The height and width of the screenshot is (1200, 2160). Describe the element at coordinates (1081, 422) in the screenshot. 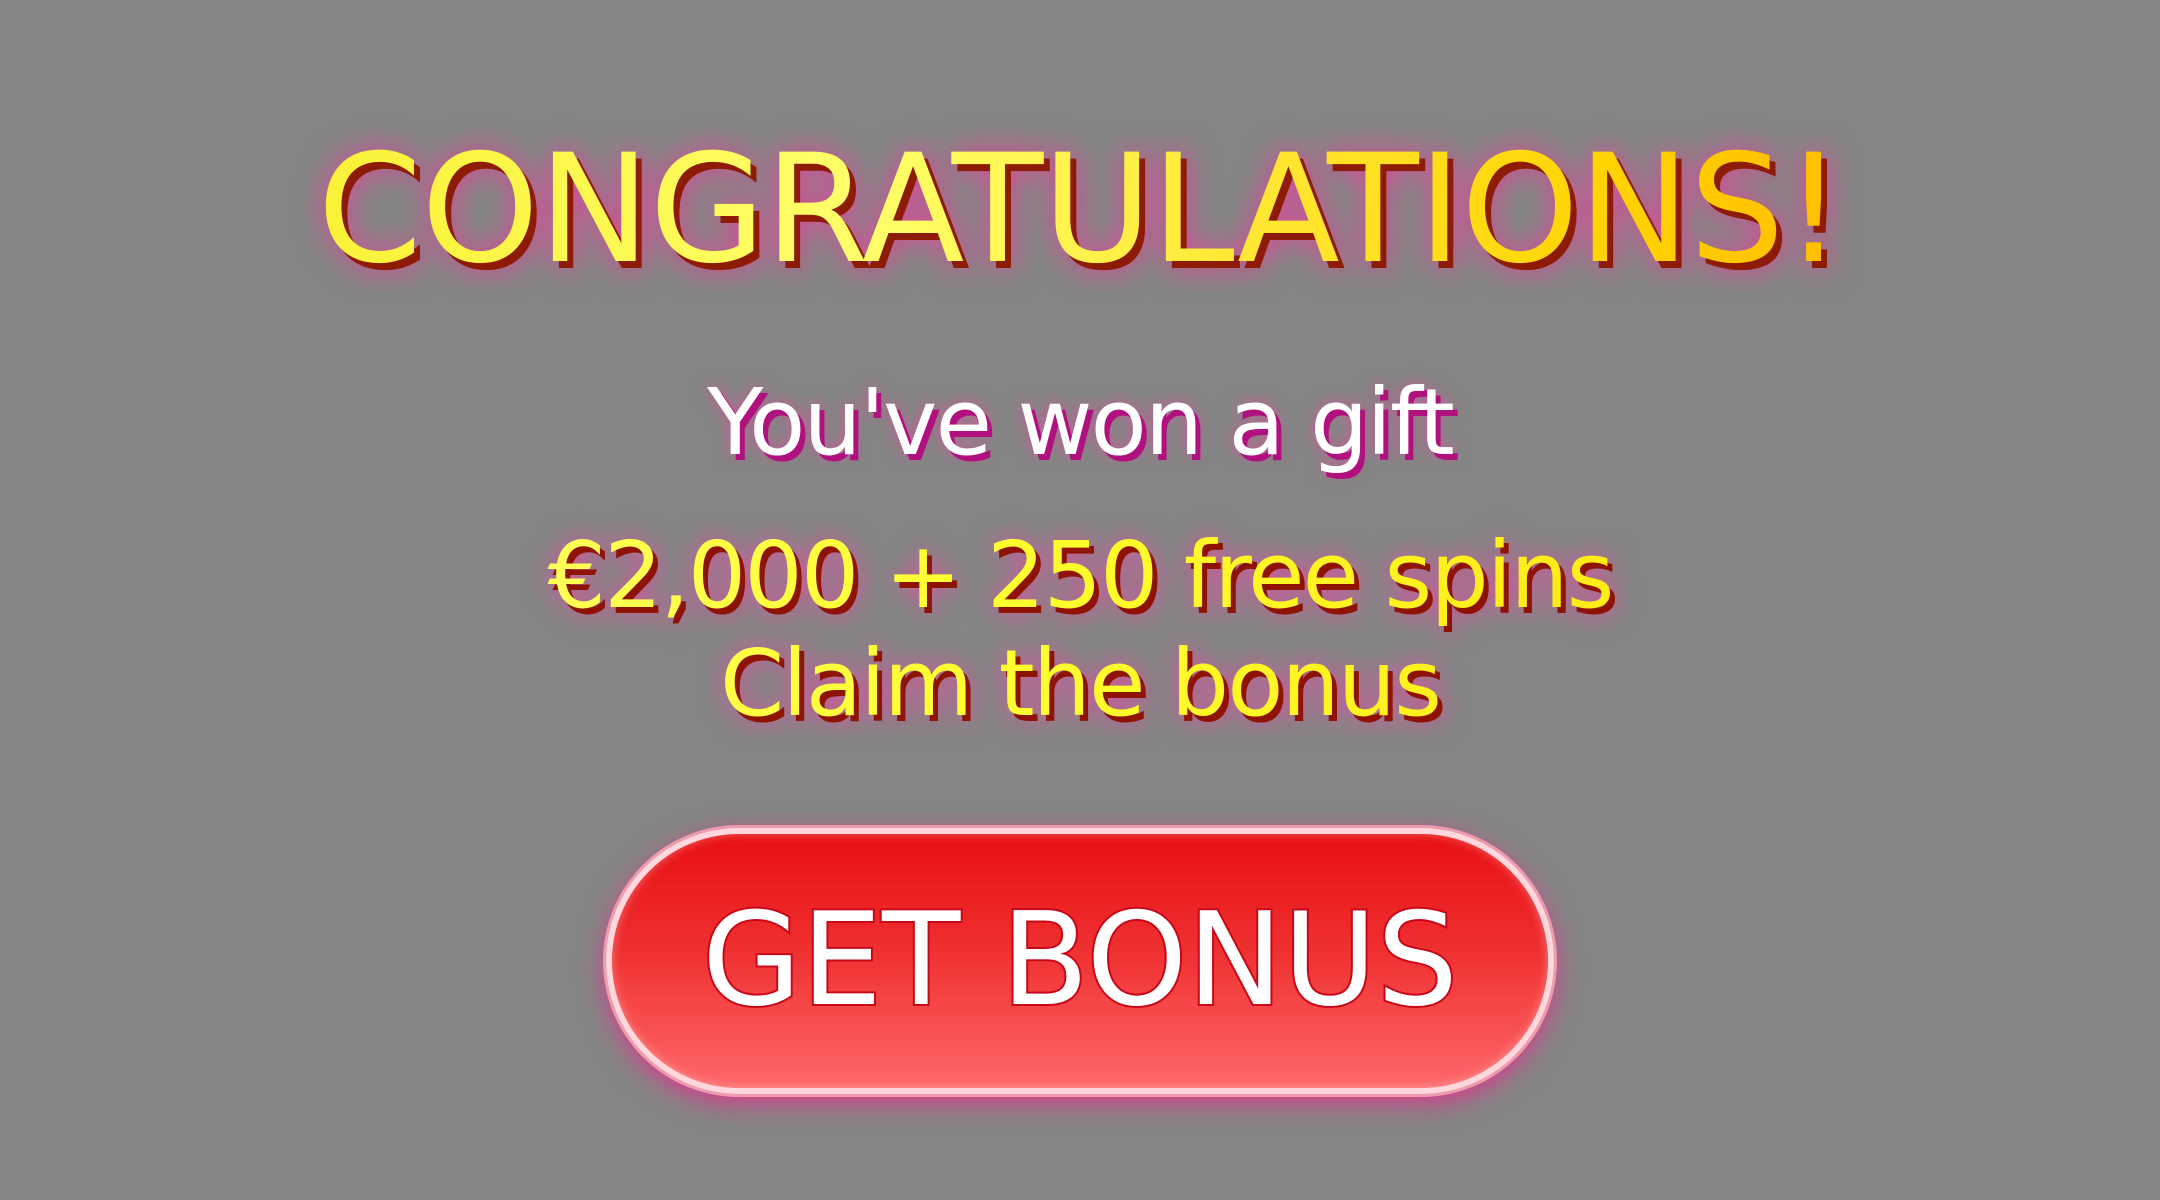

I see `gift-subtitle: You've won a gift` at that location.